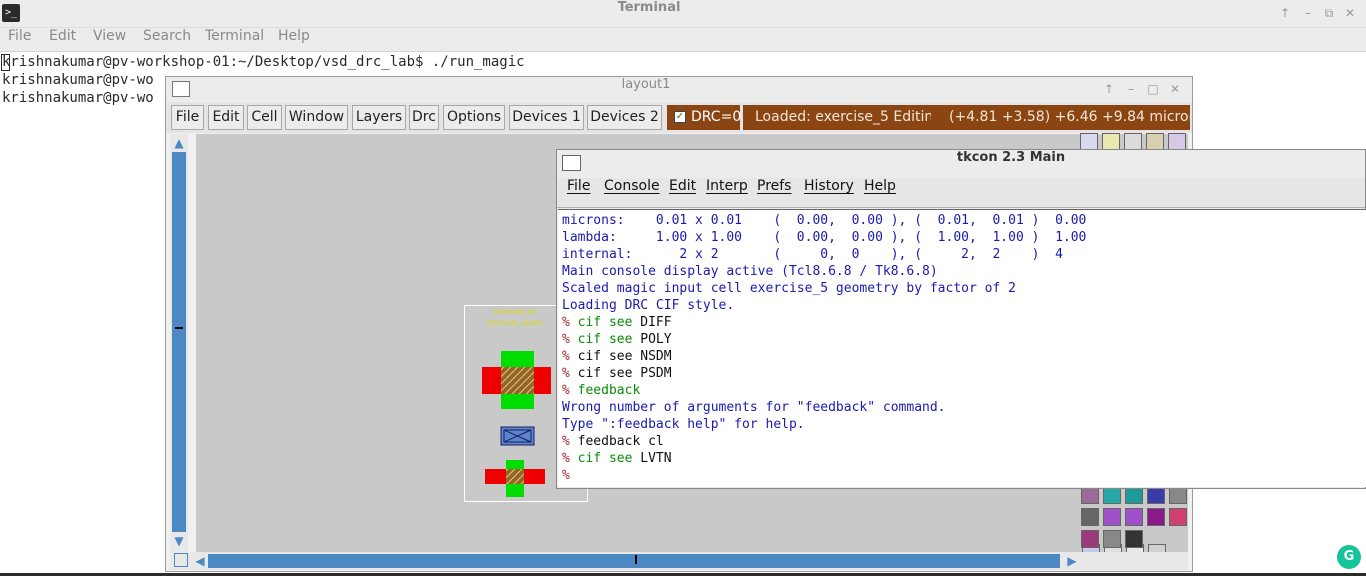 The width and height of the screenshot is (1366, 576). What do you see at coordinates (1011, 157) in the screenshot?
I see `tkcon-title: tkcon 2.3 Main` at bounding box center [1011, 157].